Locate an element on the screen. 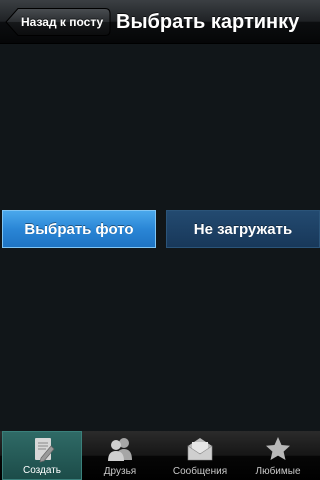 The image size is (320, 480). tab-bar: Создать Друзья Сообщения Любимые is located at coordinates (160, 455).